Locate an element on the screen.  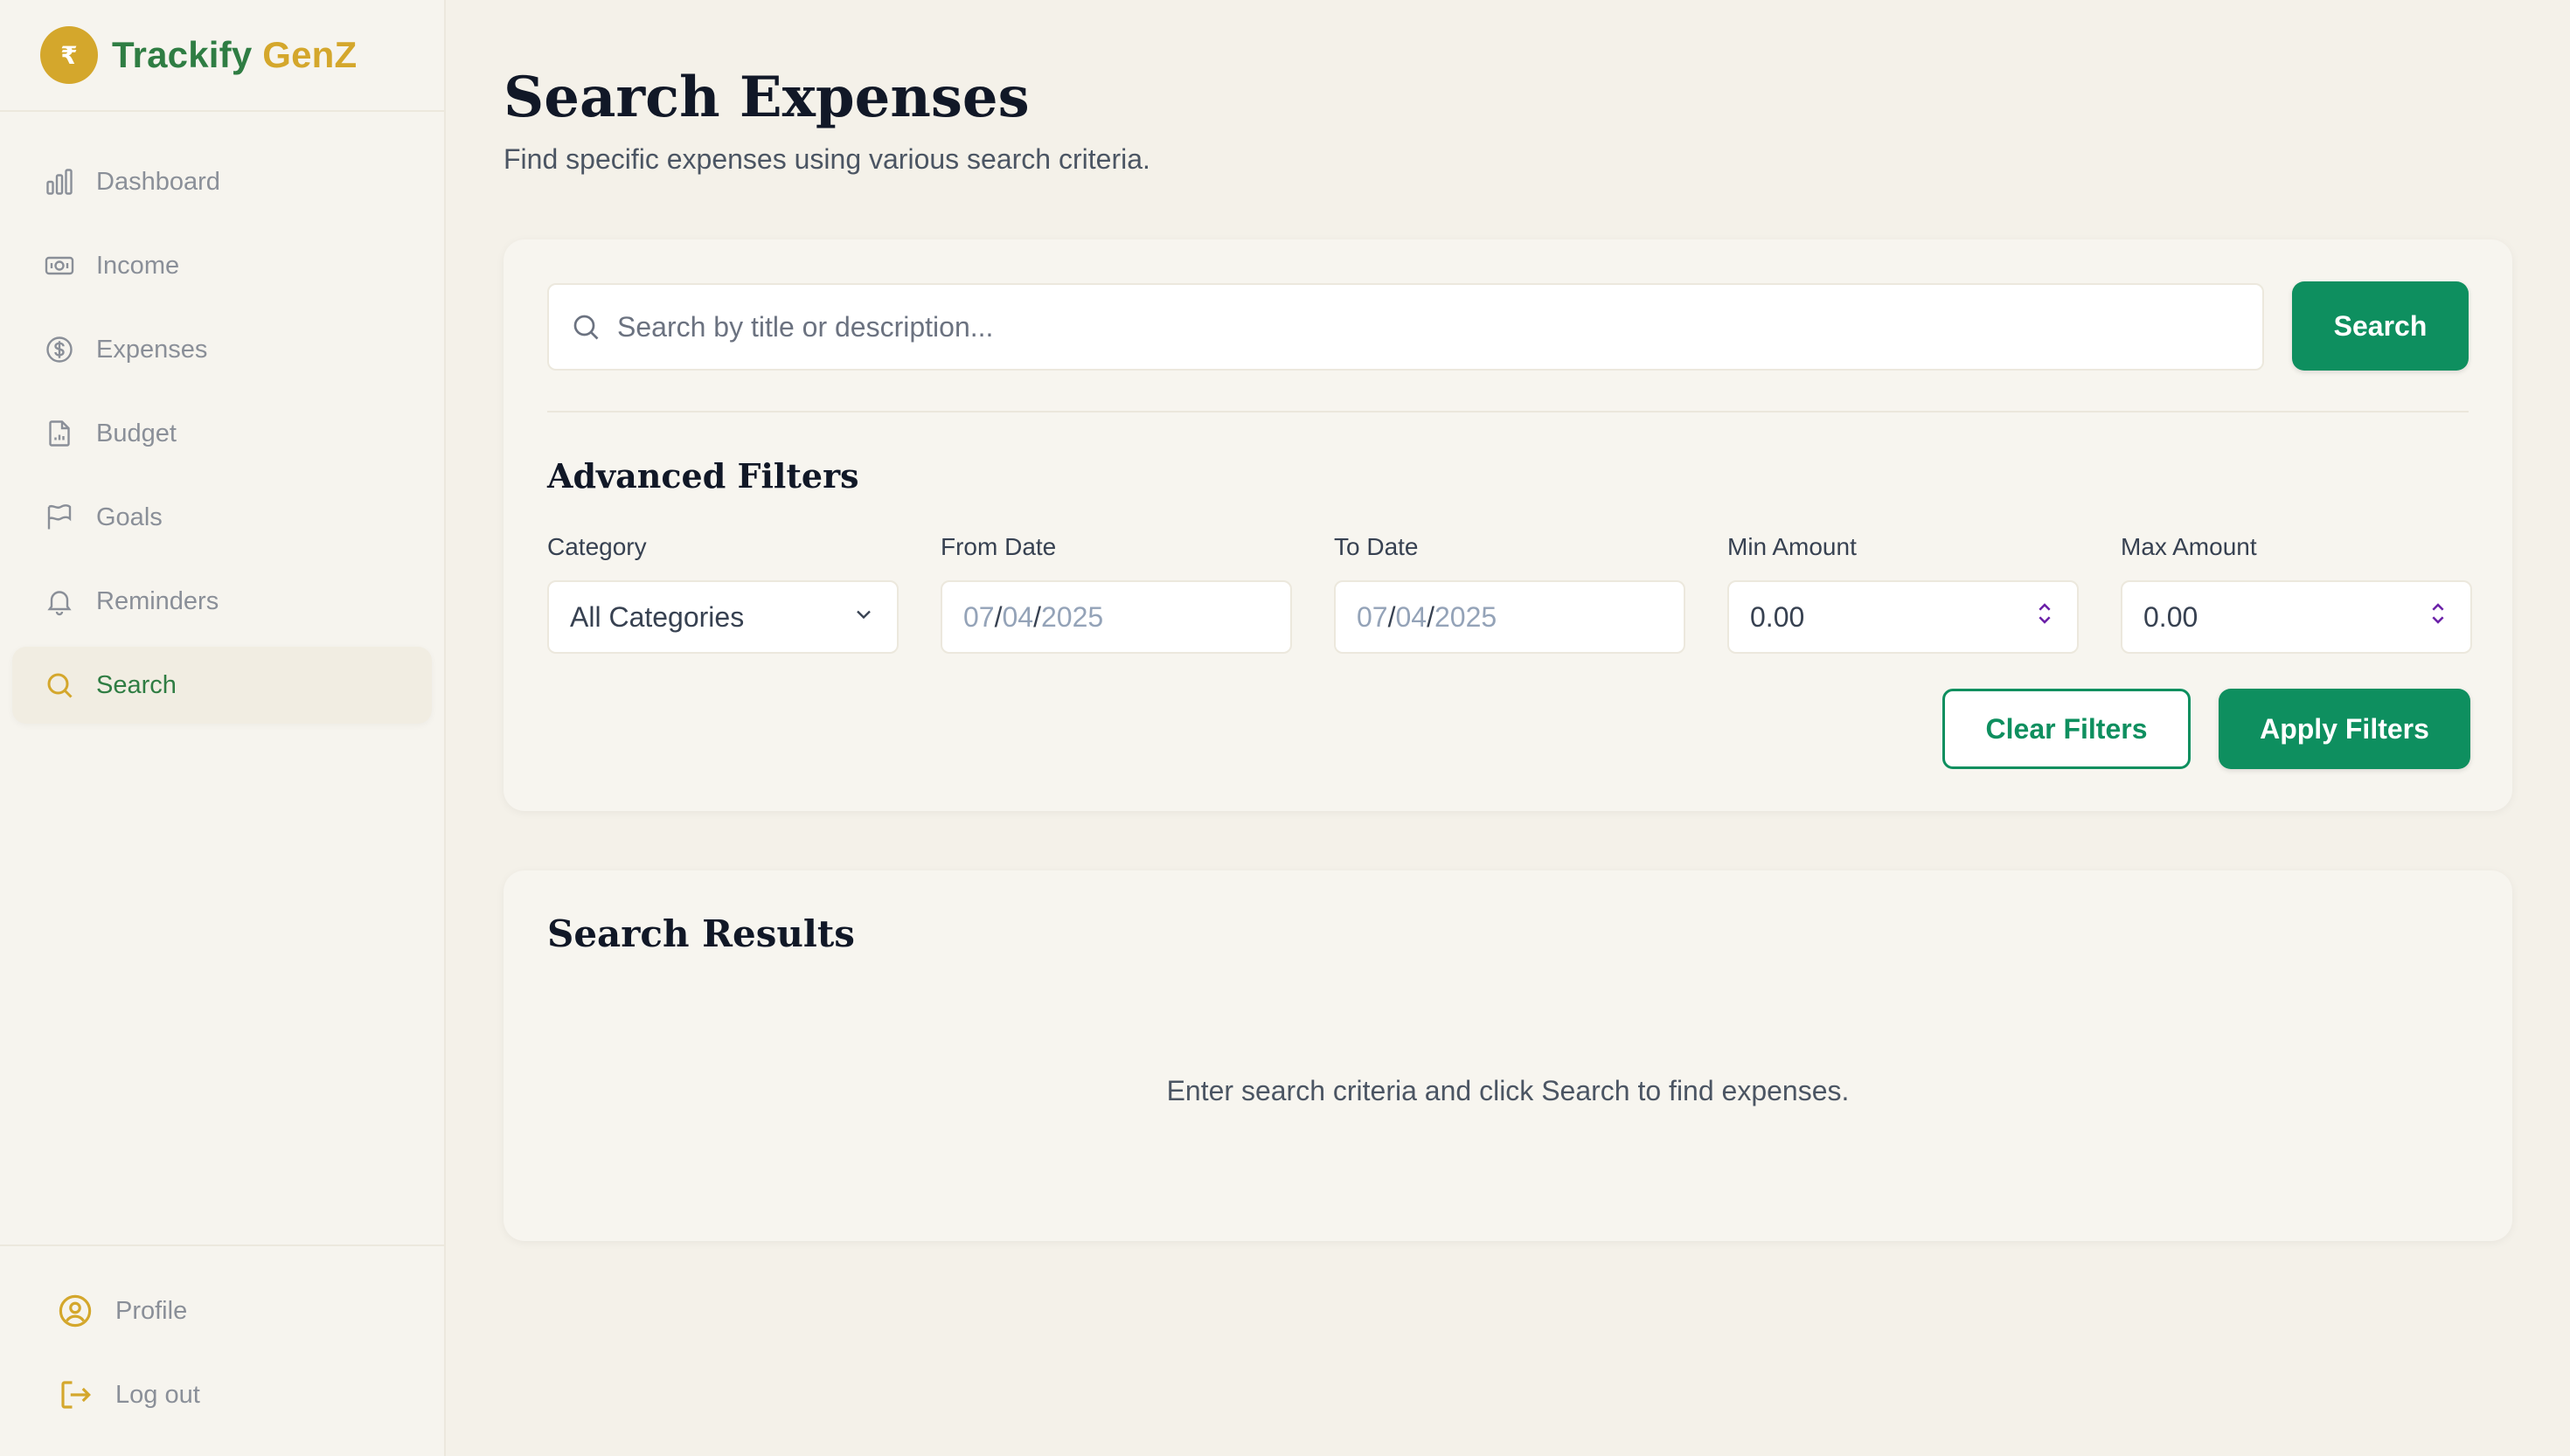
banknote-icon is located at coordinates (59, 265).